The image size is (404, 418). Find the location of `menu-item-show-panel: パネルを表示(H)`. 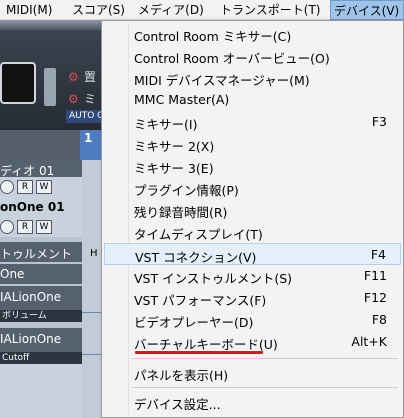

menu-item-show-panel: パネルを表示(H) is located at coordinates (252, 373).